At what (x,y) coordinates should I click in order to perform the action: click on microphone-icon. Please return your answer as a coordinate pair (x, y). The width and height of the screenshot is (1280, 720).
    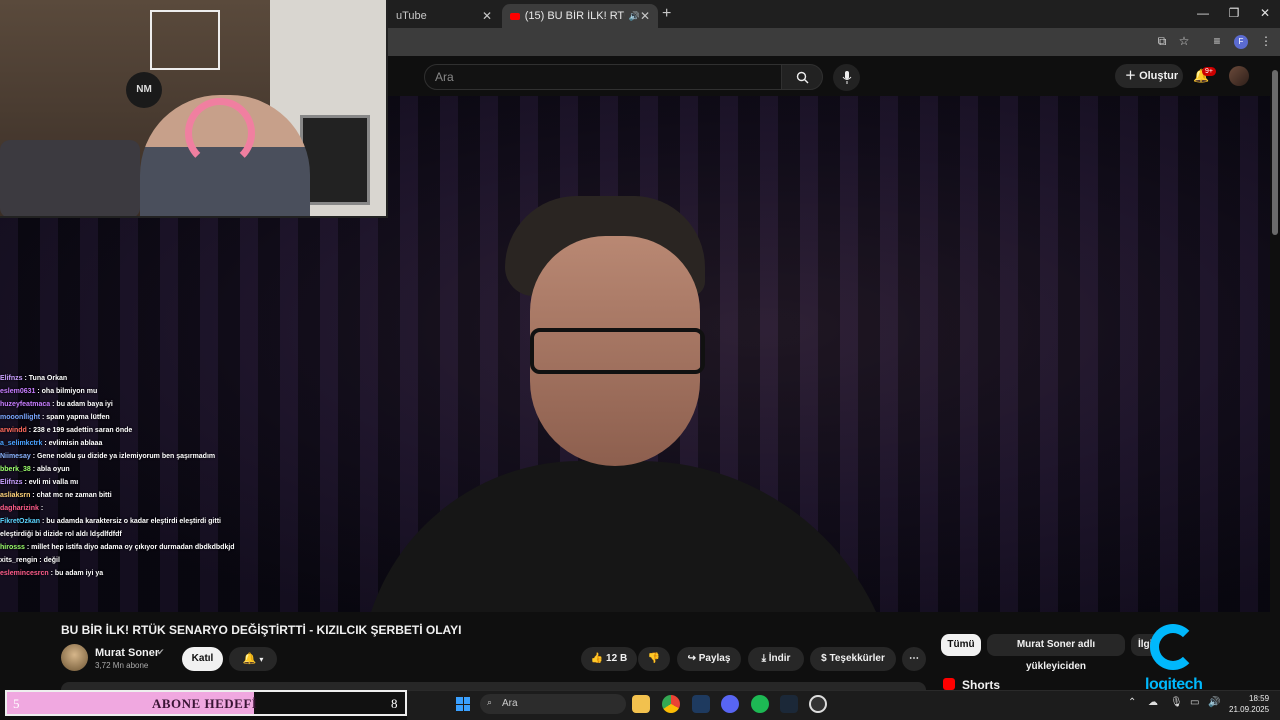
    Looking at the image, I should click on (846, 77).